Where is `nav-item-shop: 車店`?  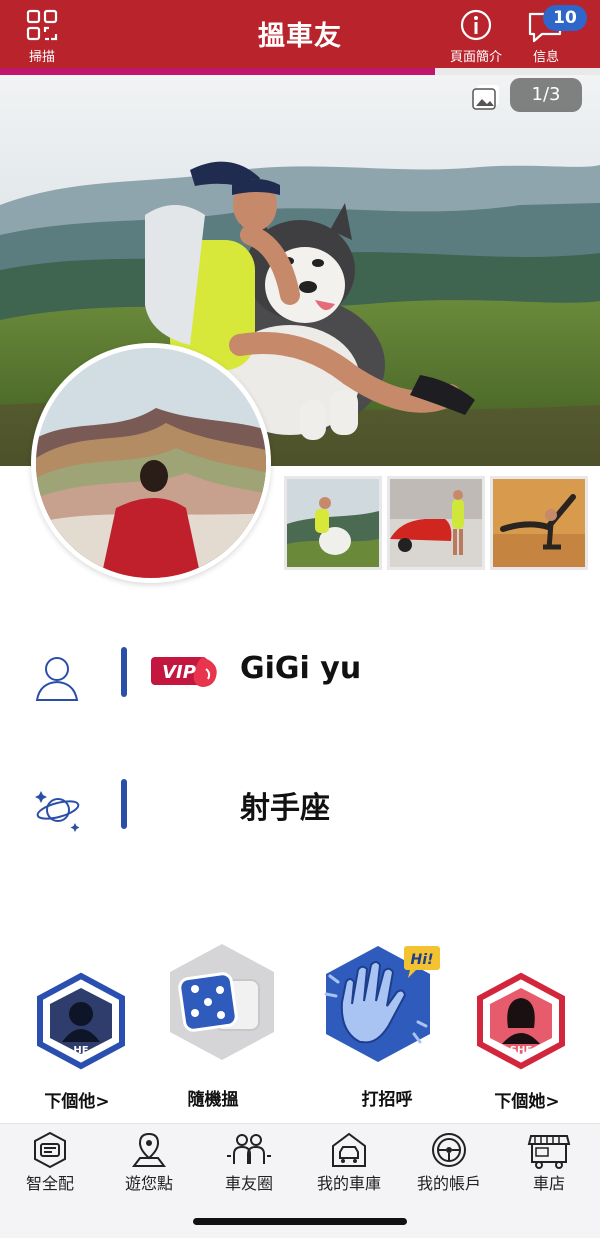 nav-item-shop: 車店 is located at coordinates (549, 1164).